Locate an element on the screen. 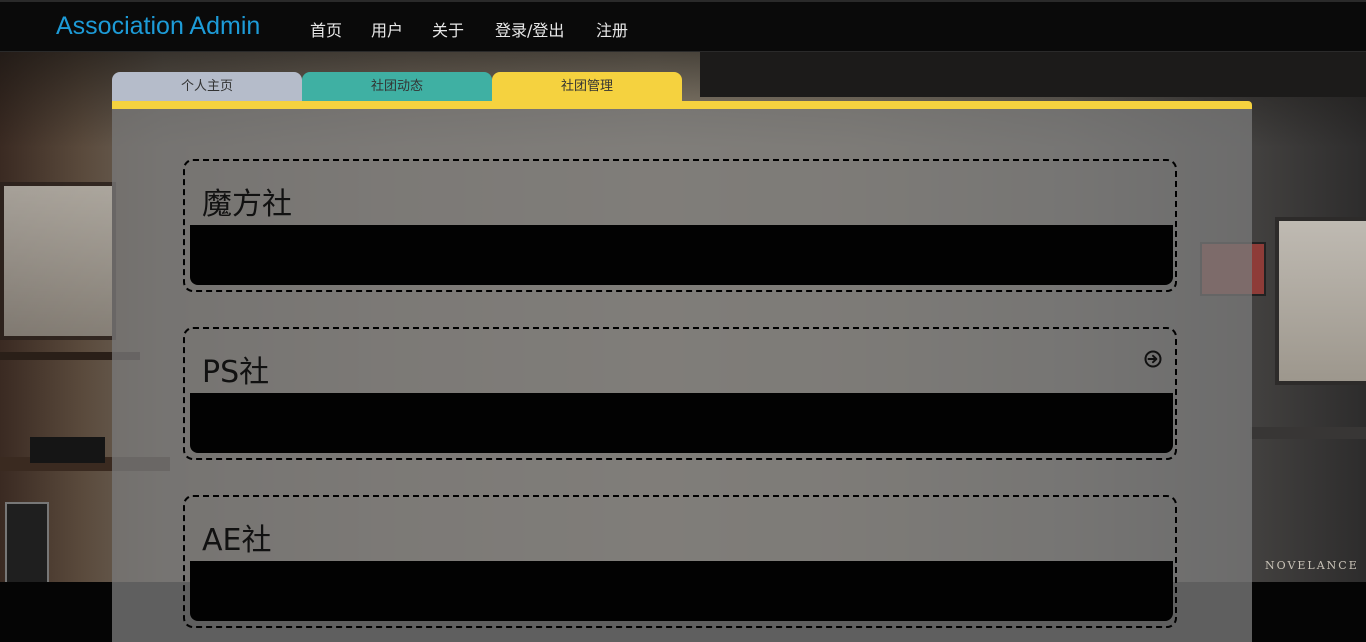 The width and height of the screenshot is (1366, 642). navbar: Association Admin 首页 用户 关于 登录/登出 注册 is located at coordinates (683, 26).